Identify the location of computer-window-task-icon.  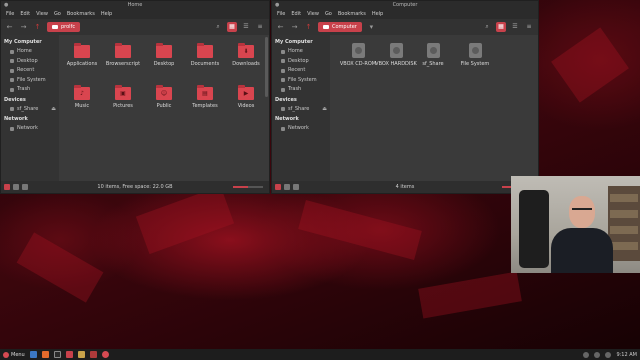
(105, 354).